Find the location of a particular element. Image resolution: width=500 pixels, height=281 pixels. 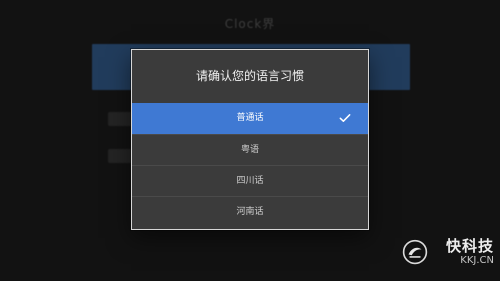

language-option-label: 粤语 is located at coordinates (249, 150).